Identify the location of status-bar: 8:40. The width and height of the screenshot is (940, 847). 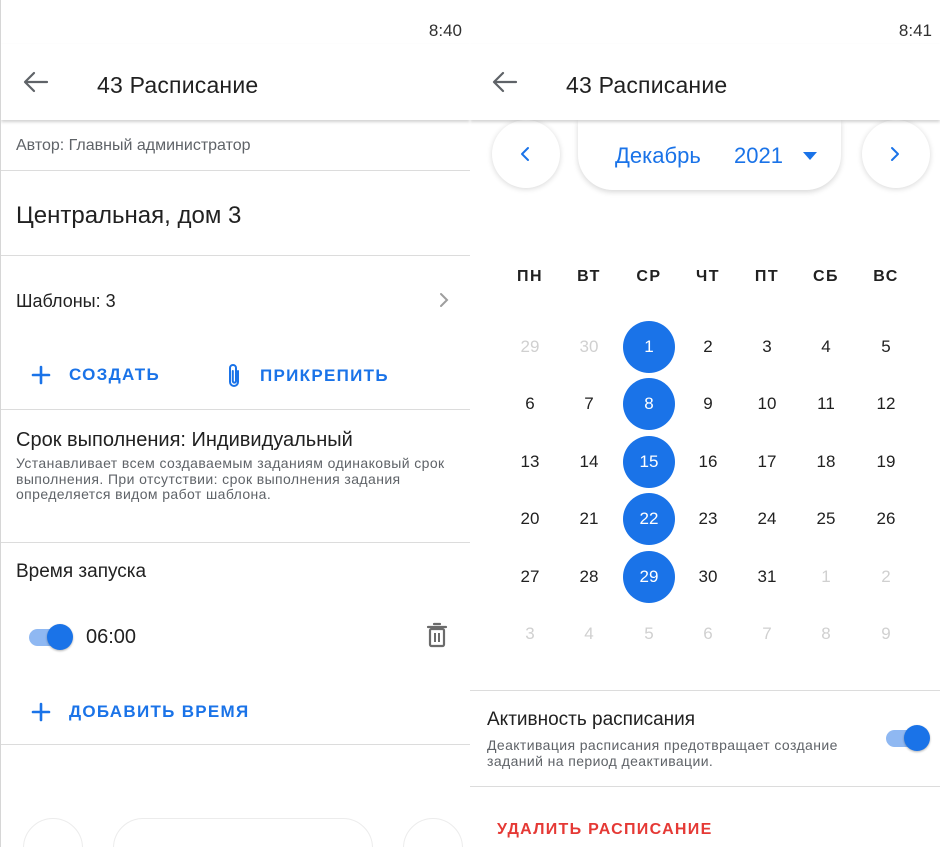
(235, 22).